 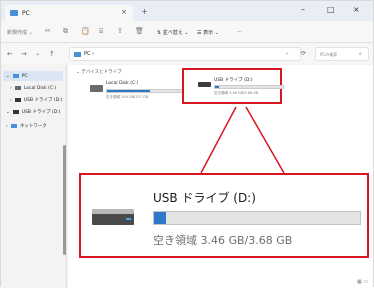 What do you see at coordinates (173, 32) in the screenshot?
I see `sort-button: ⇅ 並べ替え ⌄` at bounding box center [173, 32].